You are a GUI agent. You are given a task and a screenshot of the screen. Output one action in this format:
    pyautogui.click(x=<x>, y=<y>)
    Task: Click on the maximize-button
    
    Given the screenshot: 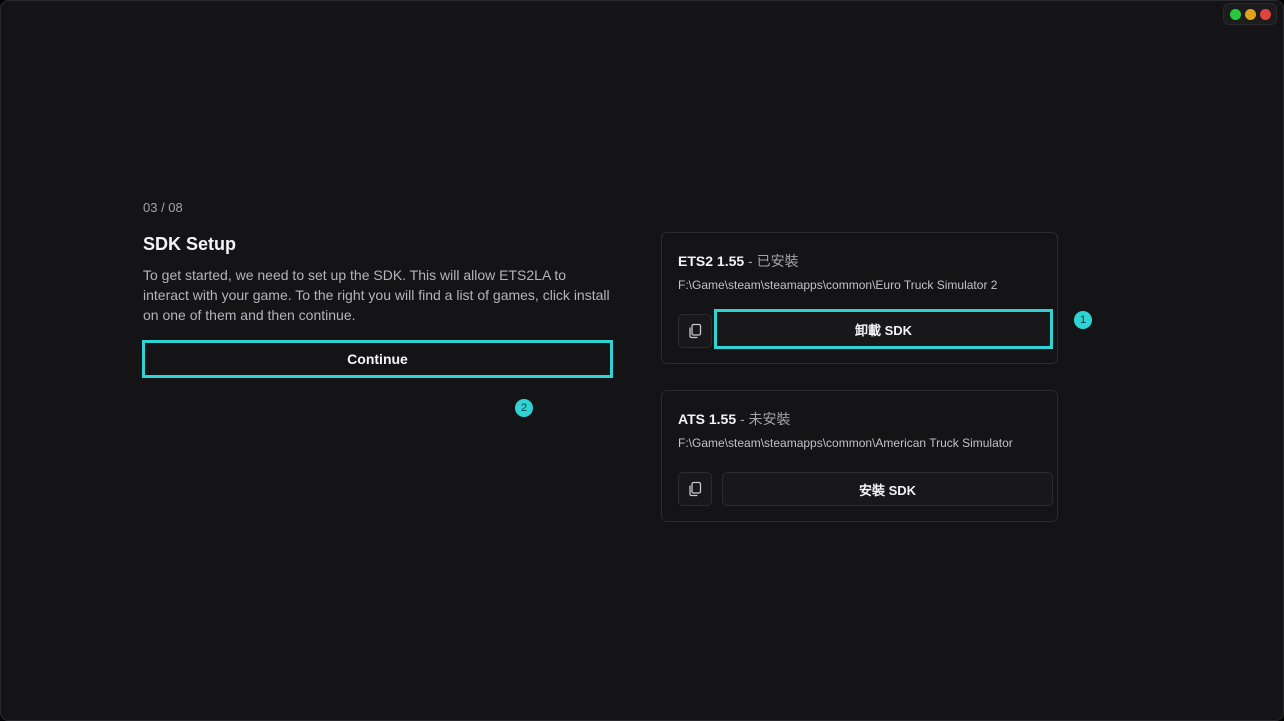 What is the action you would take?
    pyautogui.click(x=1235, y=14)
    